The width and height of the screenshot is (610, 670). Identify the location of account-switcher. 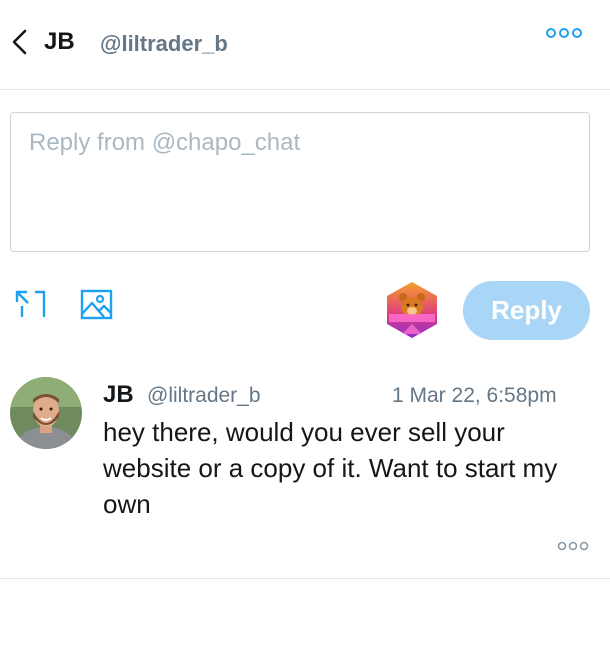
(412, 310).